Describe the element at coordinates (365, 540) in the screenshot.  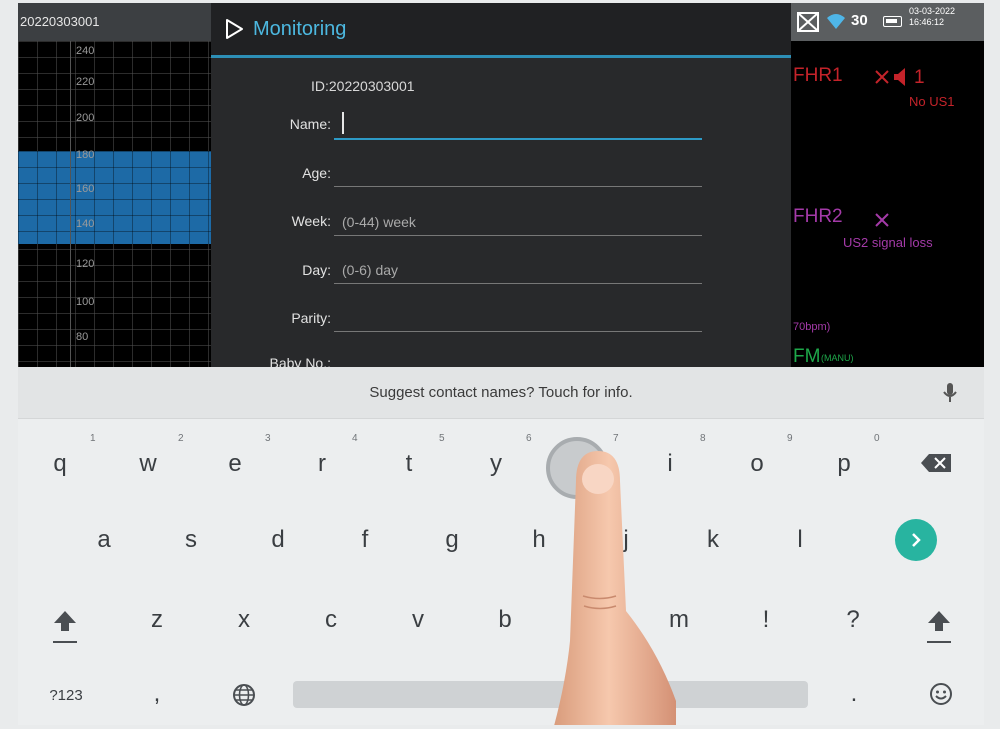
I see `key-f: f` at that location.